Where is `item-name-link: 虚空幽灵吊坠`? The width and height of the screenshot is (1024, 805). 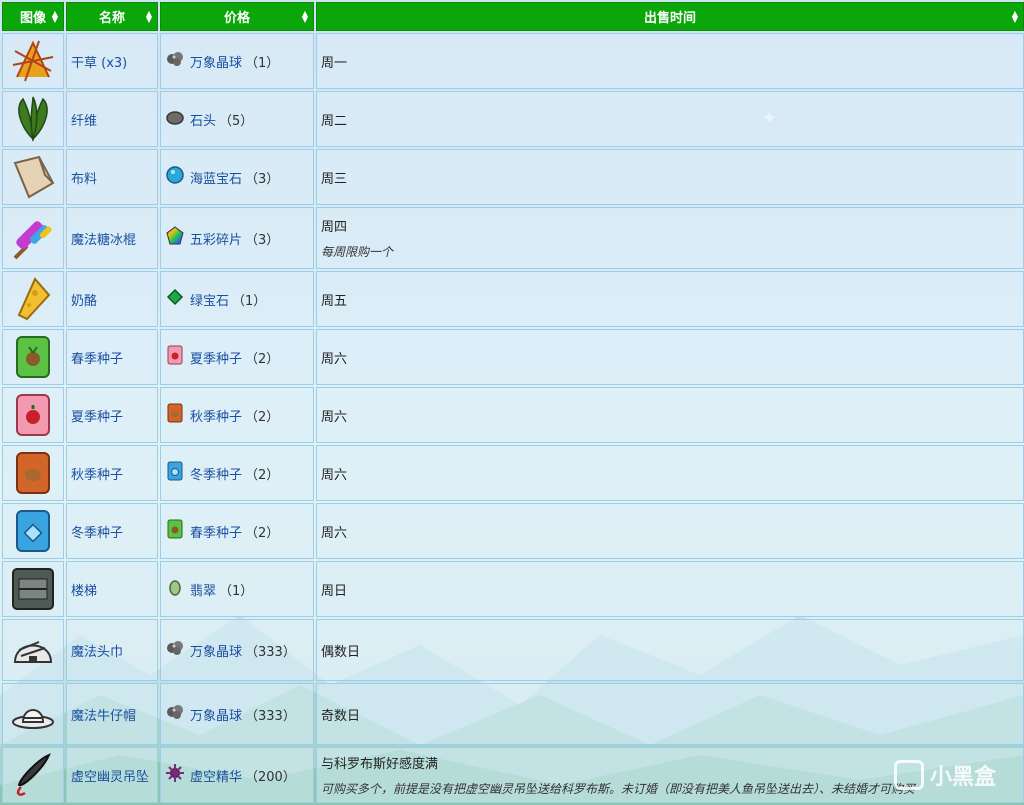
item-name-link: 虚空幽灵吊坠 is located at coordinates (110, 777).